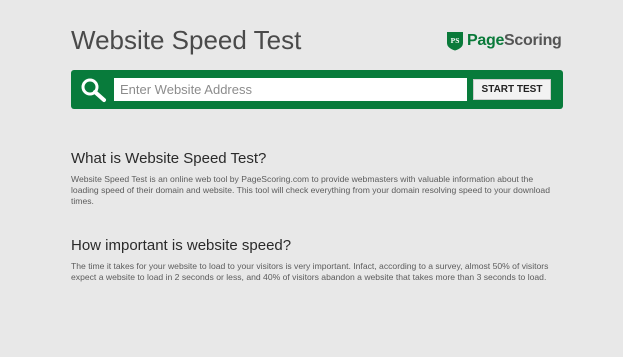 The width and height of the screenshot is (623, 357). I want to click on search-bar: START TEST, so click(317, 89).